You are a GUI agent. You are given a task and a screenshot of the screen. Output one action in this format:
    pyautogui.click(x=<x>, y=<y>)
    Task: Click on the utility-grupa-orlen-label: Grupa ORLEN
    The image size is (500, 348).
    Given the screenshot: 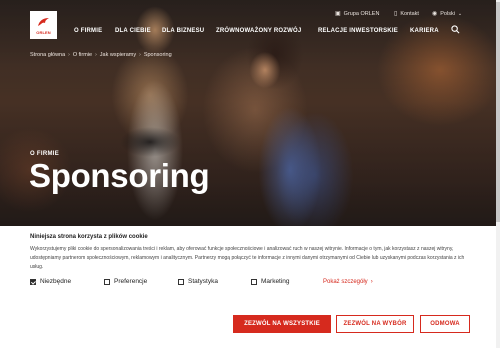 What is the action you would take?
    pyautogui.click(x=361, y=13)
    